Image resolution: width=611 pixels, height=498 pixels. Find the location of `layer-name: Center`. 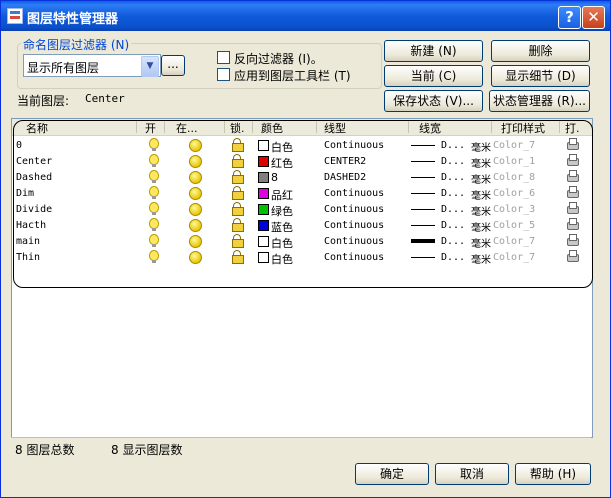

layer-name: Center is located at coordinates (34, 161).